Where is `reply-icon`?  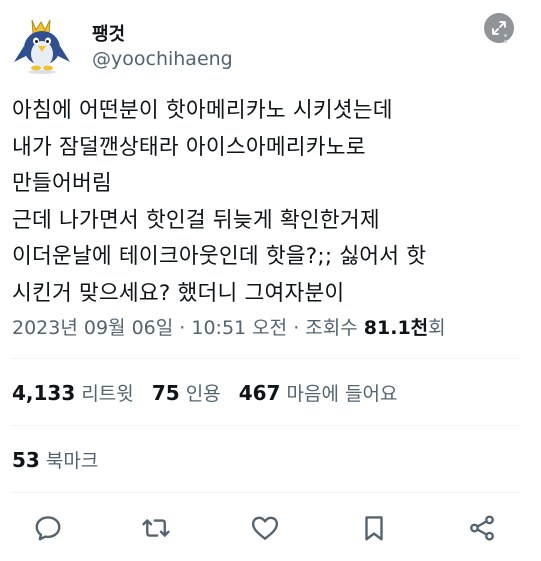
reply-icon is located at coordinates (48, 528).